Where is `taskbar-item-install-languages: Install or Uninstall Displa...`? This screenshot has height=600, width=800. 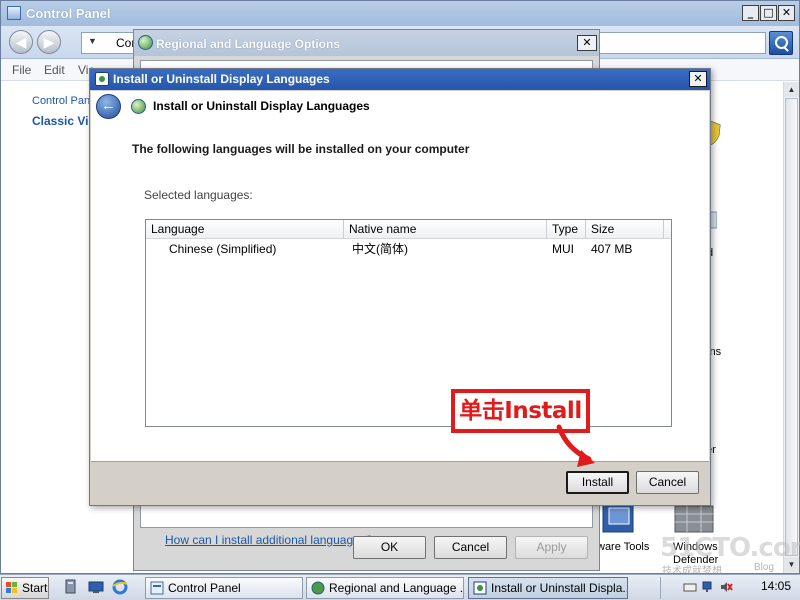 taskbar-item-install-languages: Install or Uninstall Displa... is located at coordinates (548, 588).